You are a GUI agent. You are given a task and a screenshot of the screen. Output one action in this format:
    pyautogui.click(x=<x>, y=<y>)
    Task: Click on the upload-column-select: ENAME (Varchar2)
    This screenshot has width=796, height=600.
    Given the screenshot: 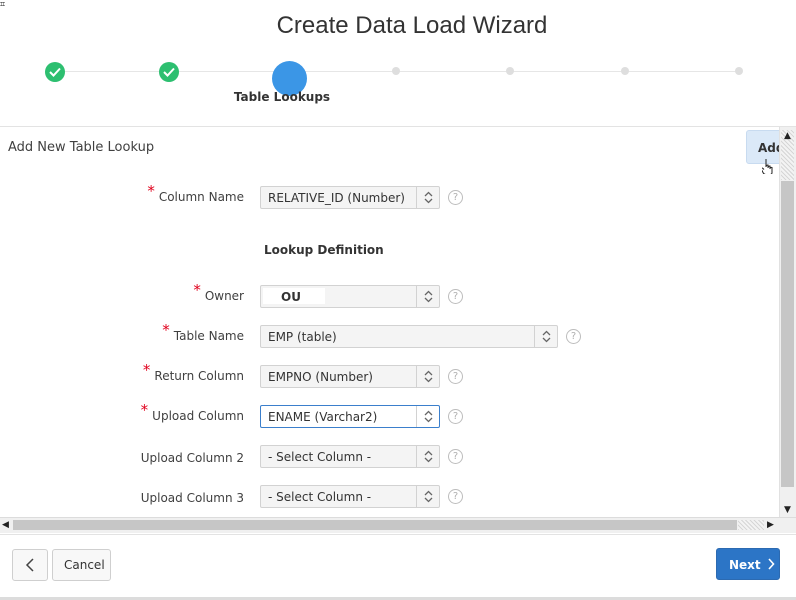 What is the action you would take?
    pyautogui.click(x=350, y=416)
    